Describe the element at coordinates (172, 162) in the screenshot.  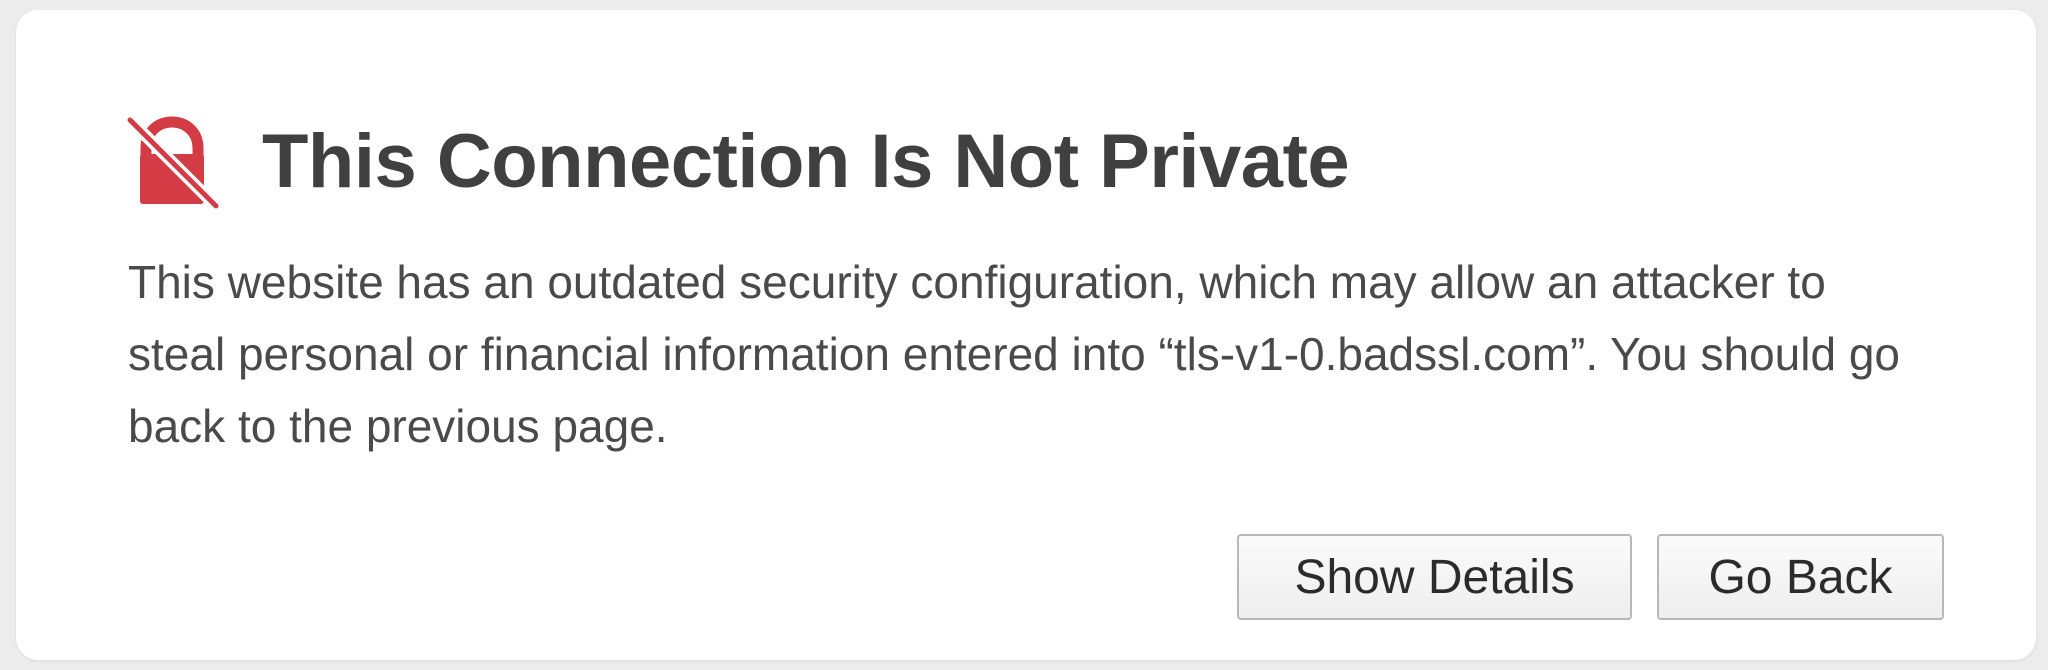
I see `broken-lock-icon` at that location.